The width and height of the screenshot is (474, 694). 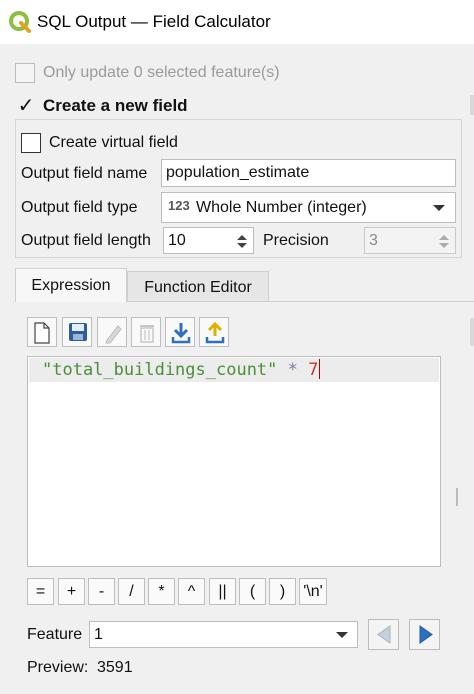 I want to click on import-button, so click(x=180, y=332).